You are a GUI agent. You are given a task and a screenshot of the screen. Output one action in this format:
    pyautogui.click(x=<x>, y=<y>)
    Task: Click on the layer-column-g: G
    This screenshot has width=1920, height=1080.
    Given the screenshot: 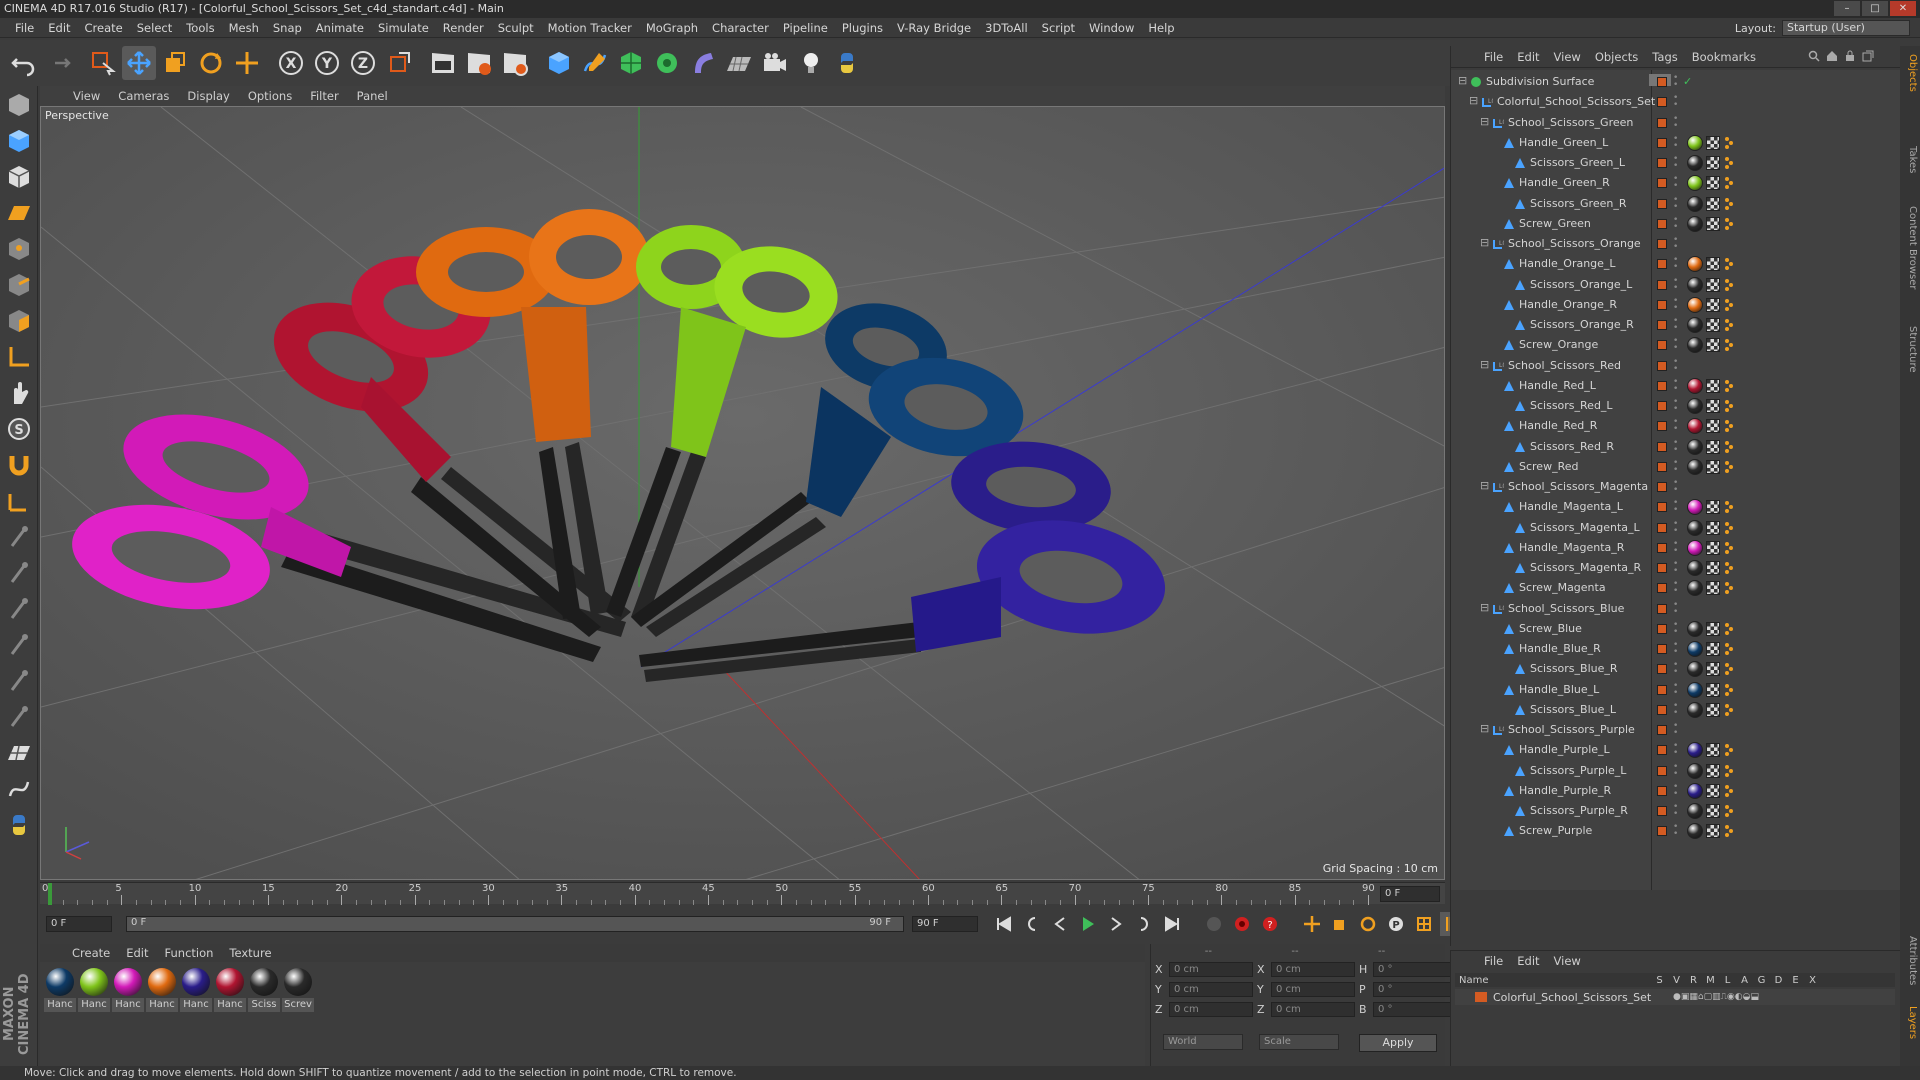 What is the action you would take?
    pyautogui.click(x=1761, y=980)
    